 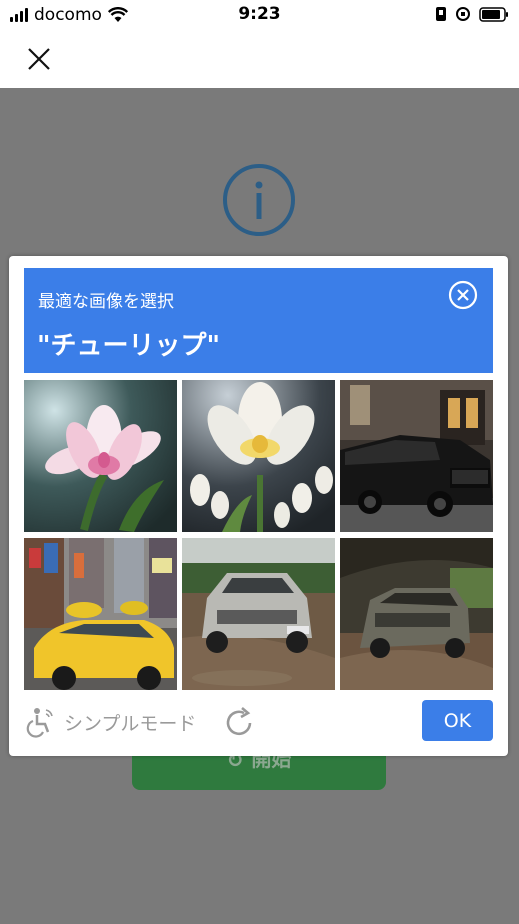 I want to click on prompt-label: 最適な画像を選択, so click(x=106, y=302).